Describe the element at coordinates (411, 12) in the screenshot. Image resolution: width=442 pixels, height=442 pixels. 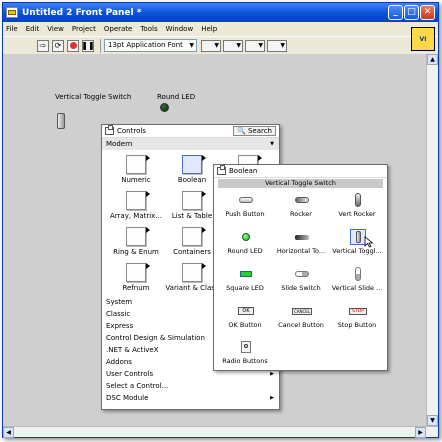
I see `maximize-button: □` at that location.